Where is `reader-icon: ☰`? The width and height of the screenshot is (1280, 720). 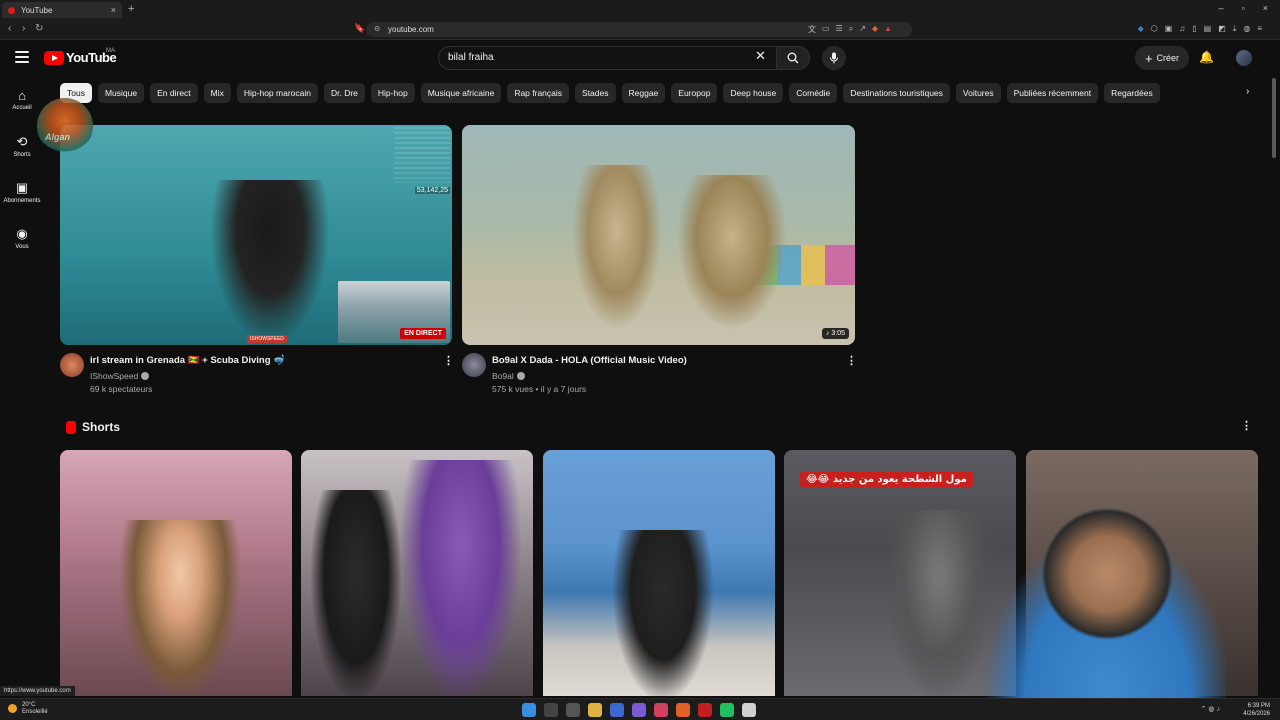
reader-icon: ☰ is located at coordinates (839, 29).